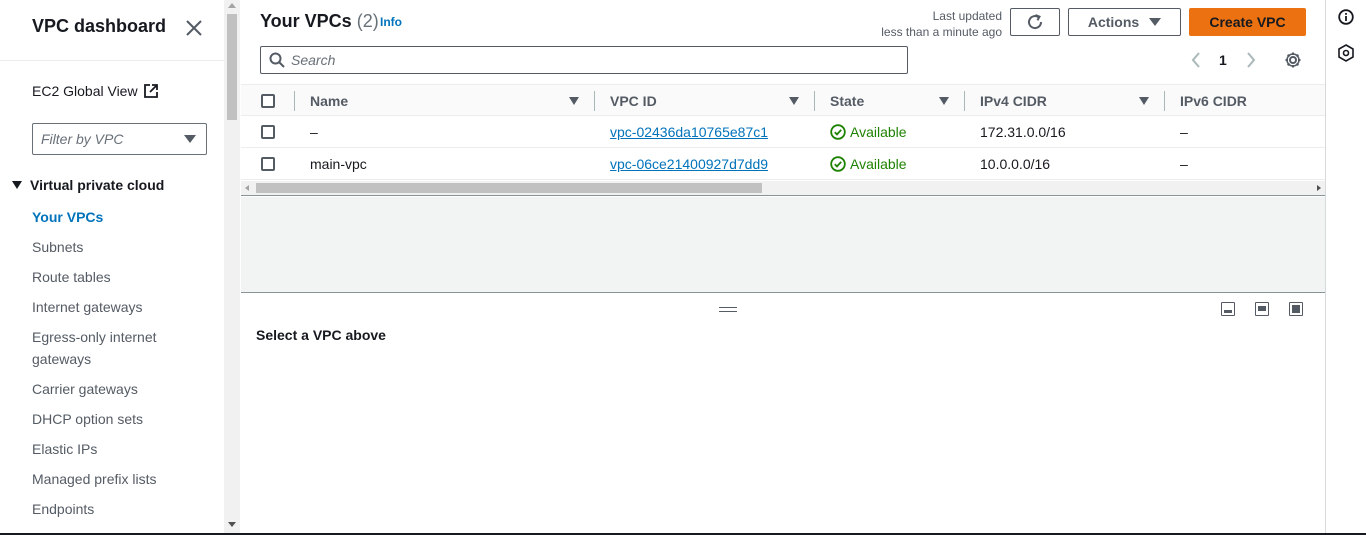 Image resolution: width=1366 pixels, height=535 pixels. What do you see at coordinates (122, 449) in the screenshot?
I see `sidebar-item-elastic-ips: Elastic IPs` at bounding box center [122, 449].